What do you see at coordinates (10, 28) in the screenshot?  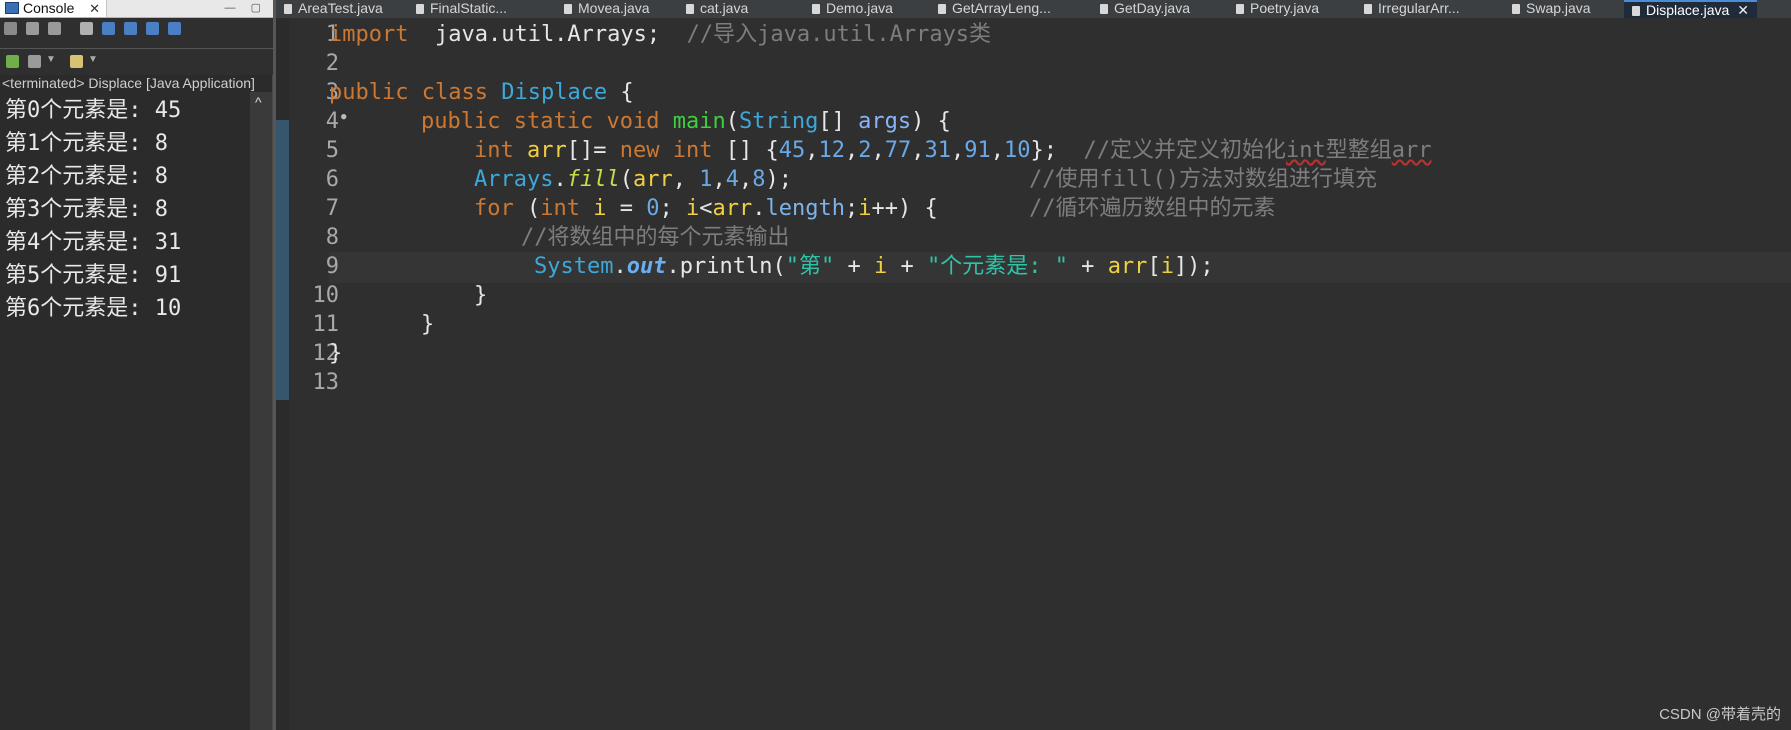 I see `terminate-icon` at bounding box center [10, 28].